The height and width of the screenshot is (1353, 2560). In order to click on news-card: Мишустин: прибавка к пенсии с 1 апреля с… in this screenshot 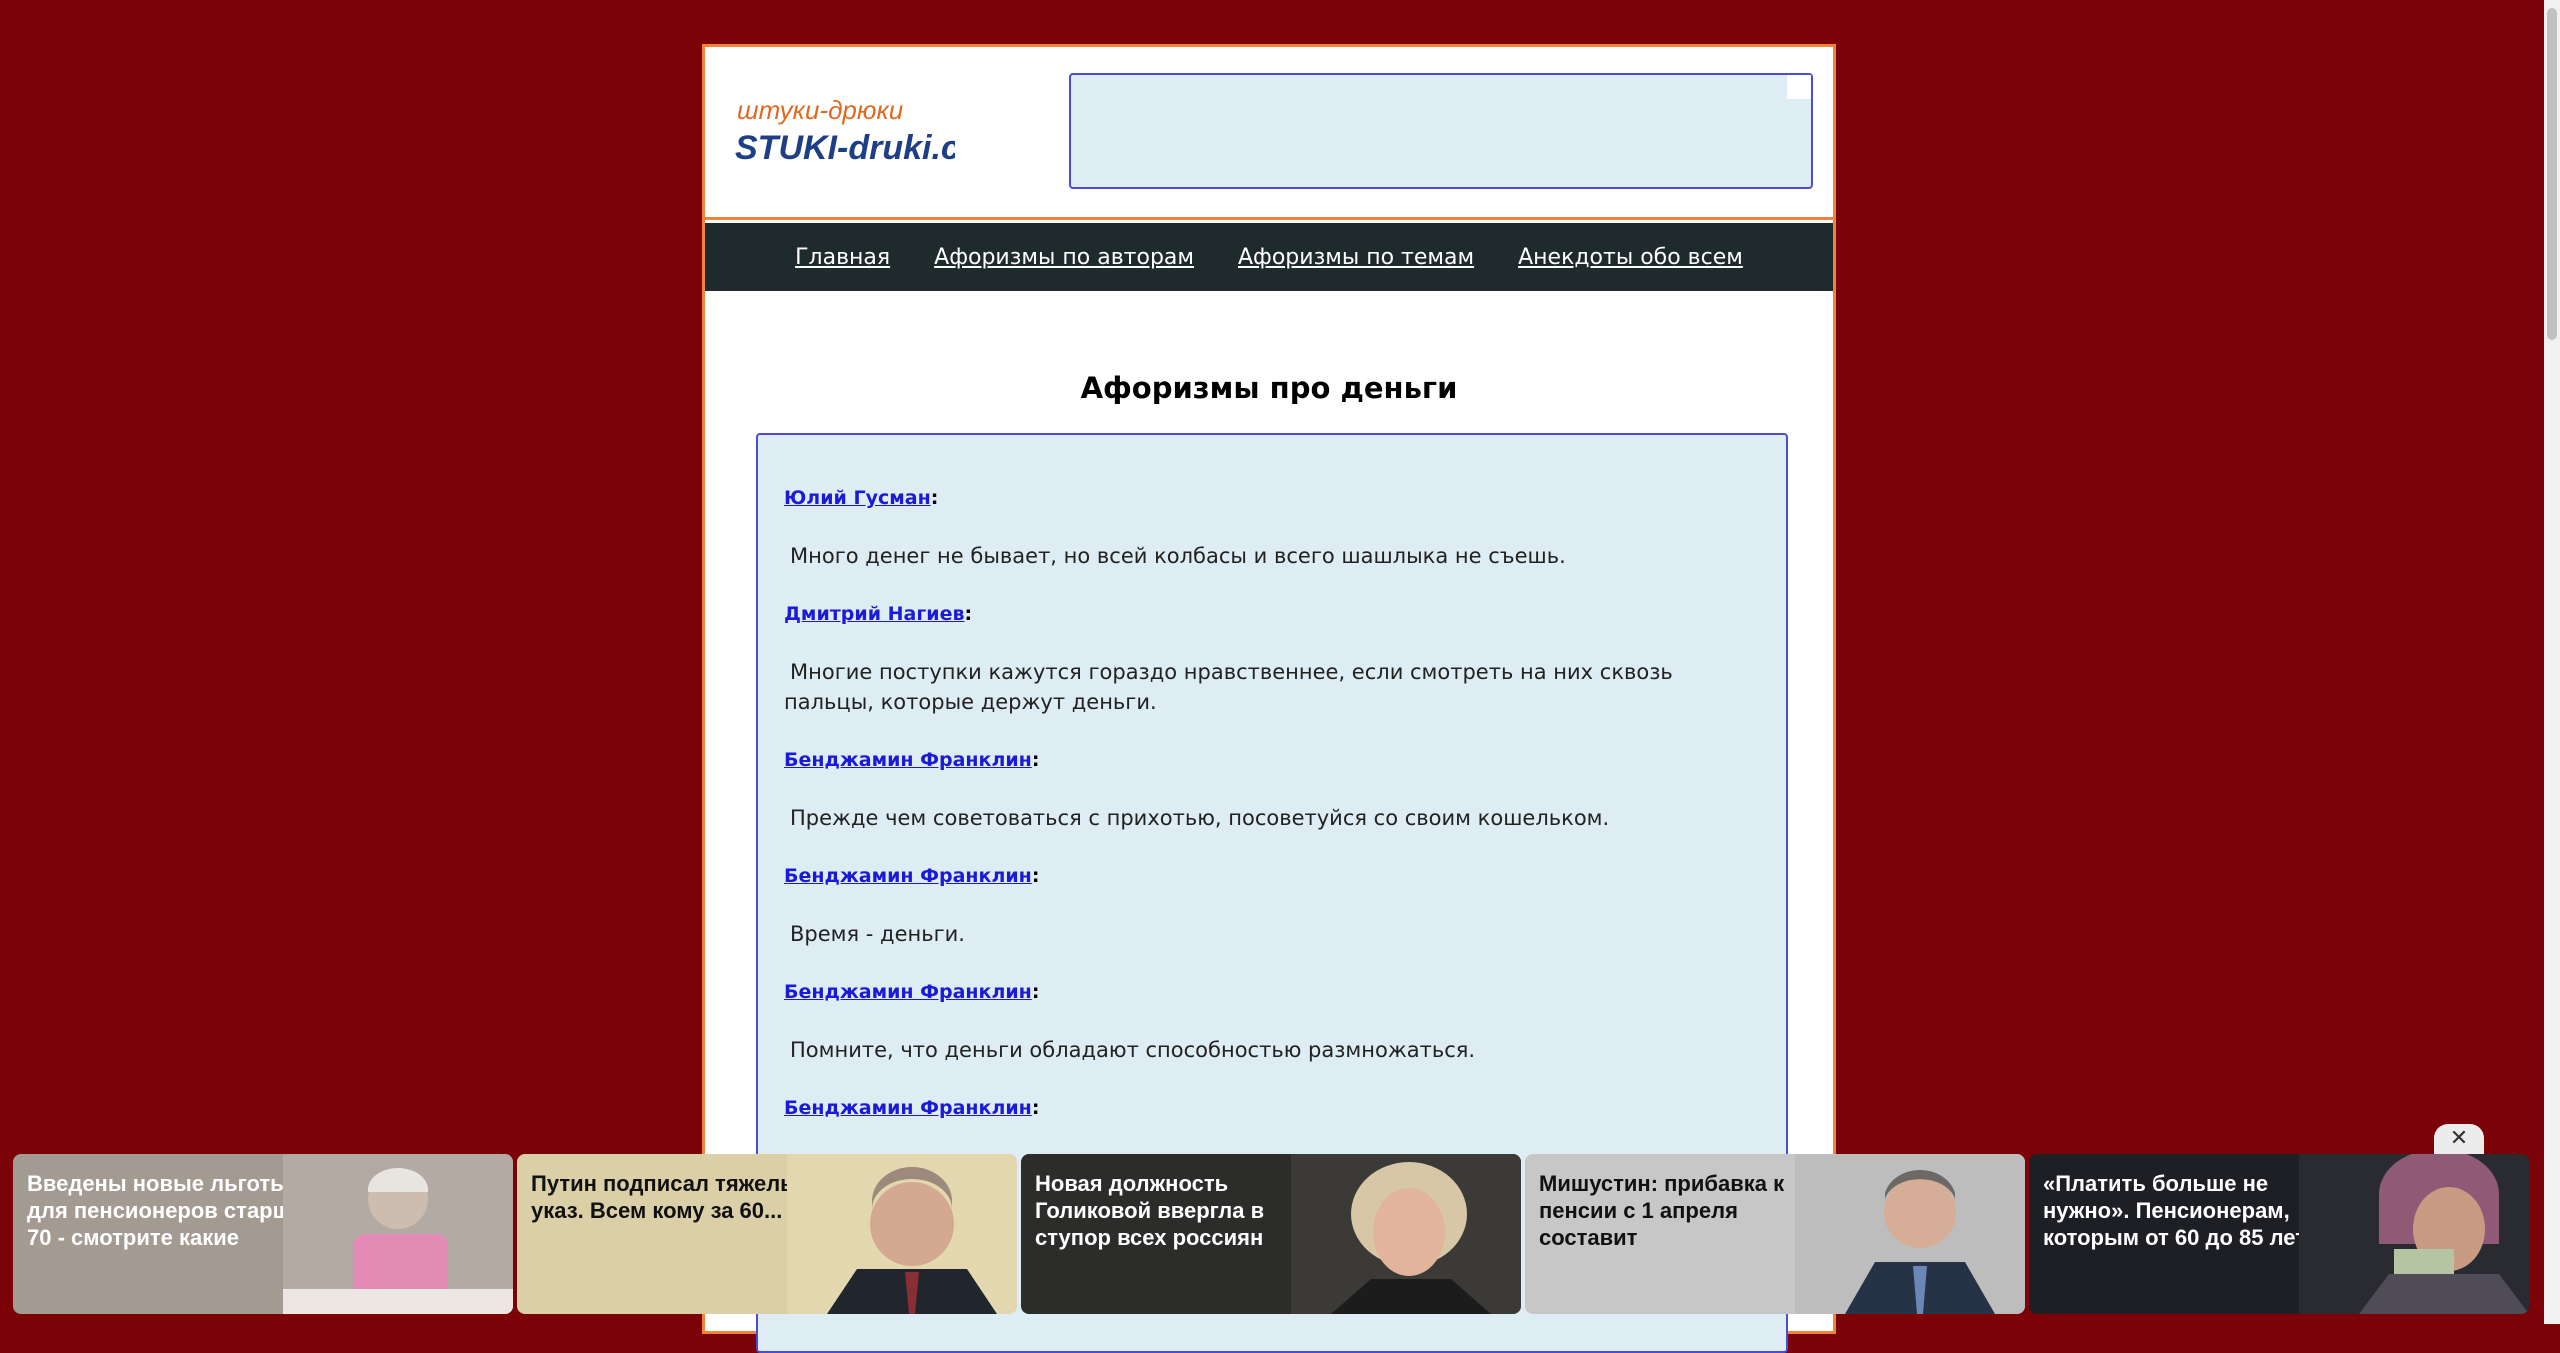, I will do `click(1775, 1234)`.